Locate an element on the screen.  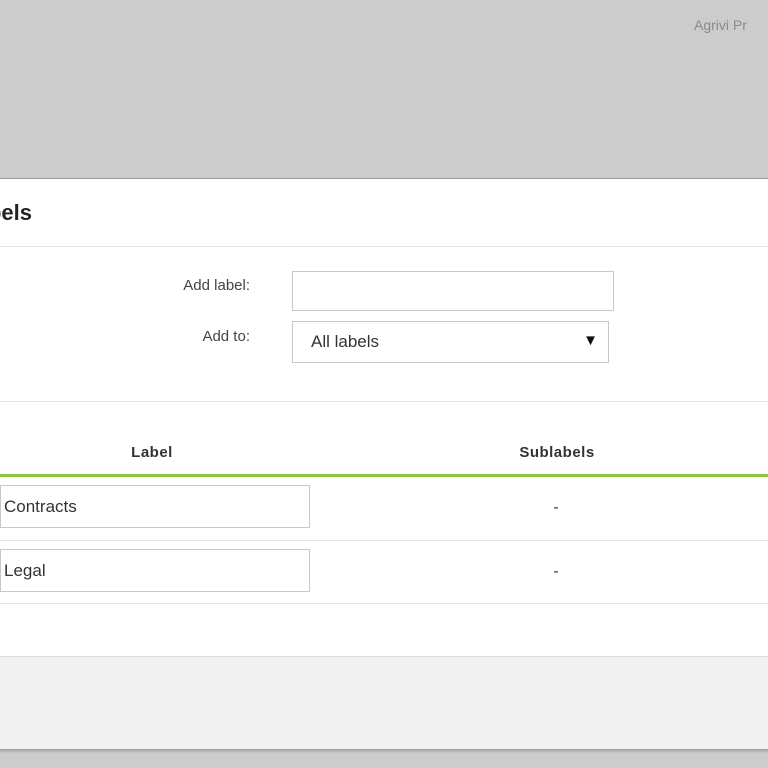
form-divider is located at coordinates (384, 401).